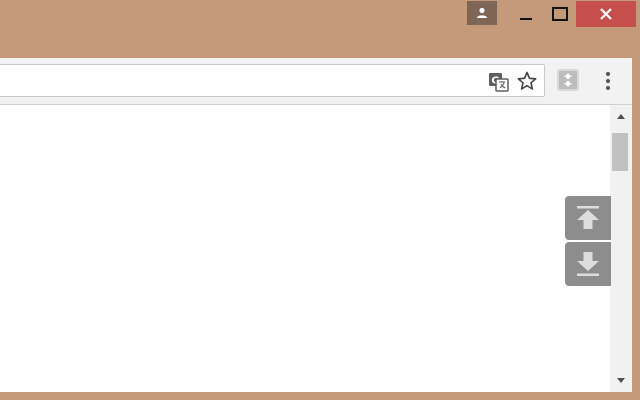 The image size is (640, 400). I want to click on triangle-down-icon, so click(621, 380).